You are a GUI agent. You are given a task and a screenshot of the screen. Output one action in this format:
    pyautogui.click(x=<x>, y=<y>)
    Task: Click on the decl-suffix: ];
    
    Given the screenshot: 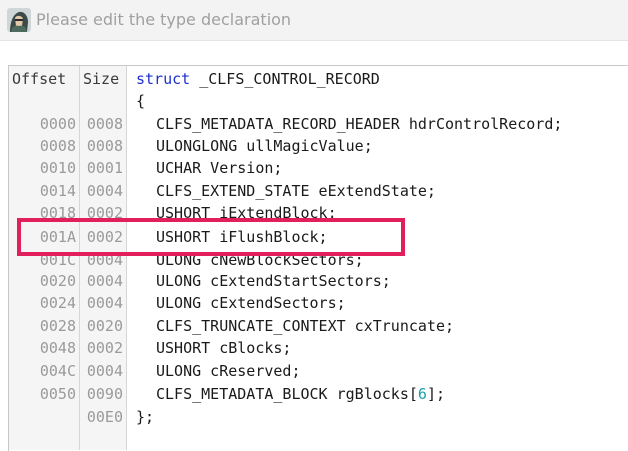 What is the action you would take?
    pyautogui.click(x=435, y=394)
    